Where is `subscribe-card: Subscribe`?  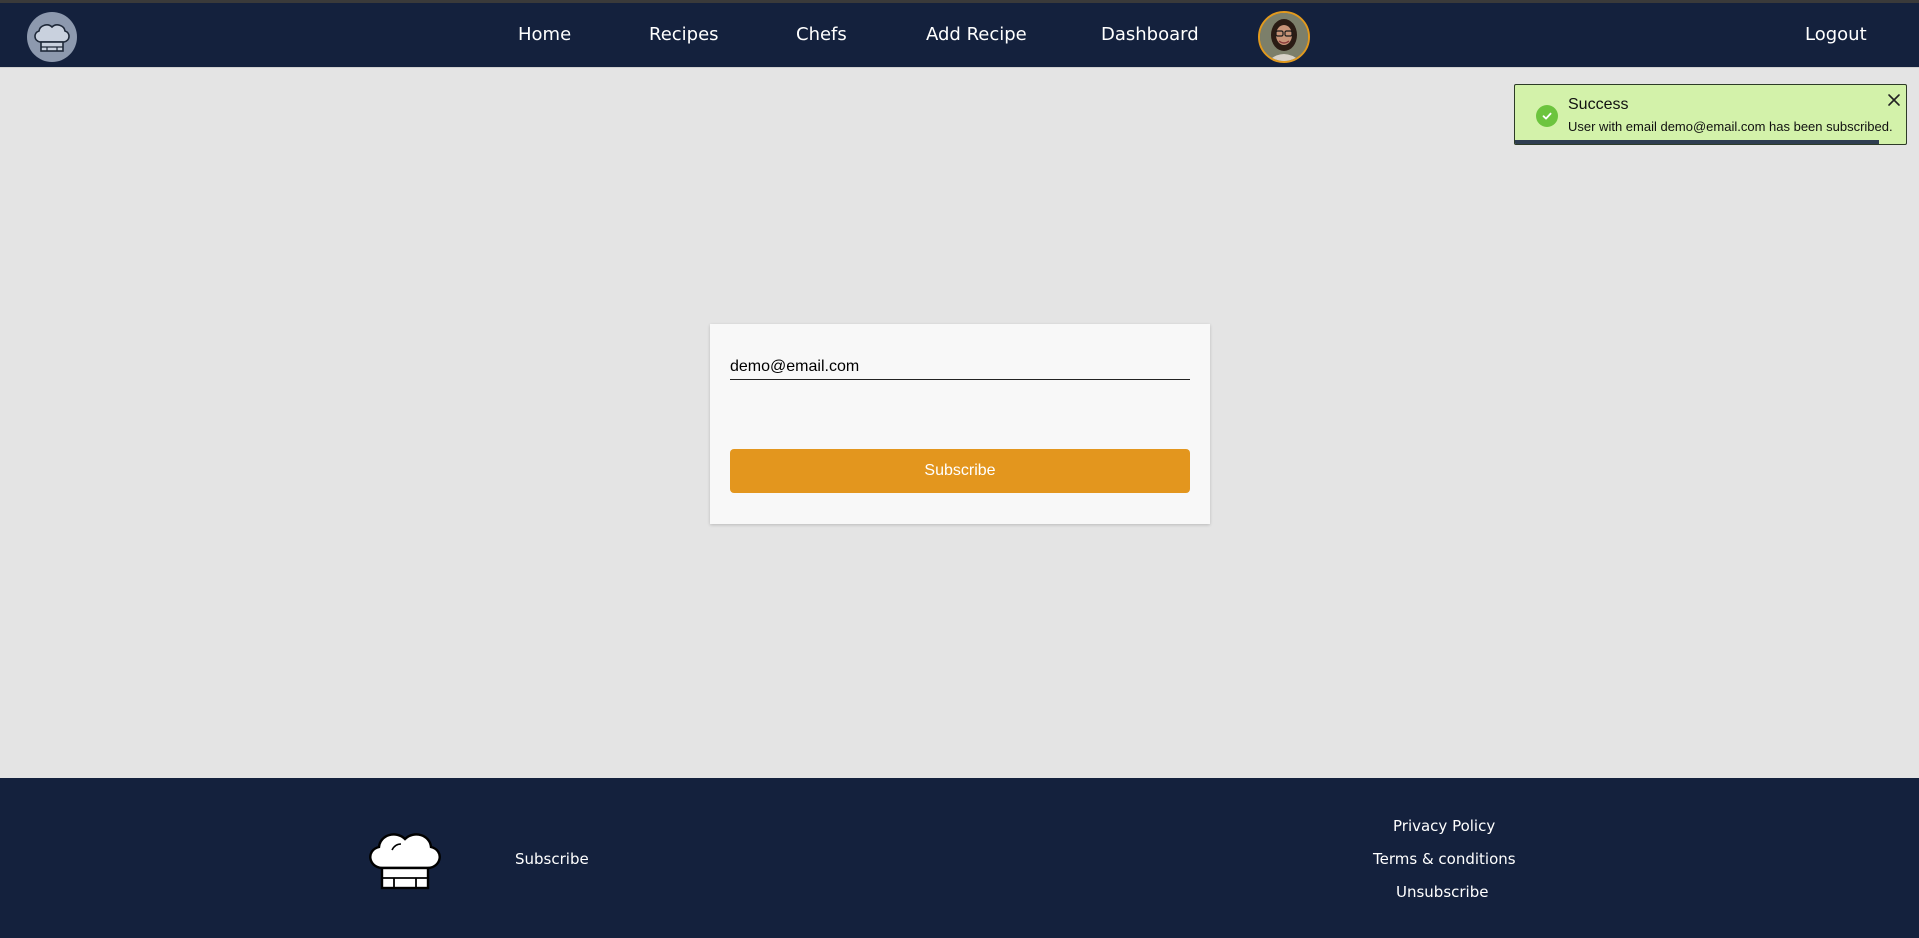 subscribe-card: Subscribe is located at coordinates (960, 424).